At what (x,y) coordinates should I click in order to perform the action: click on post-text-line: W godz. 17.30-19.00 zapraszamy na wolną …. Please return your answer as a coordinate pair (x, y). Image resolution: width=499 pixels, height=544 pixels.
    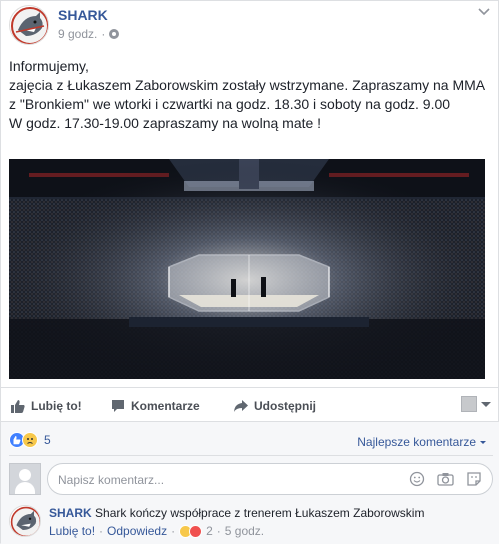
    Looking at the image, I should click on (165, 123).